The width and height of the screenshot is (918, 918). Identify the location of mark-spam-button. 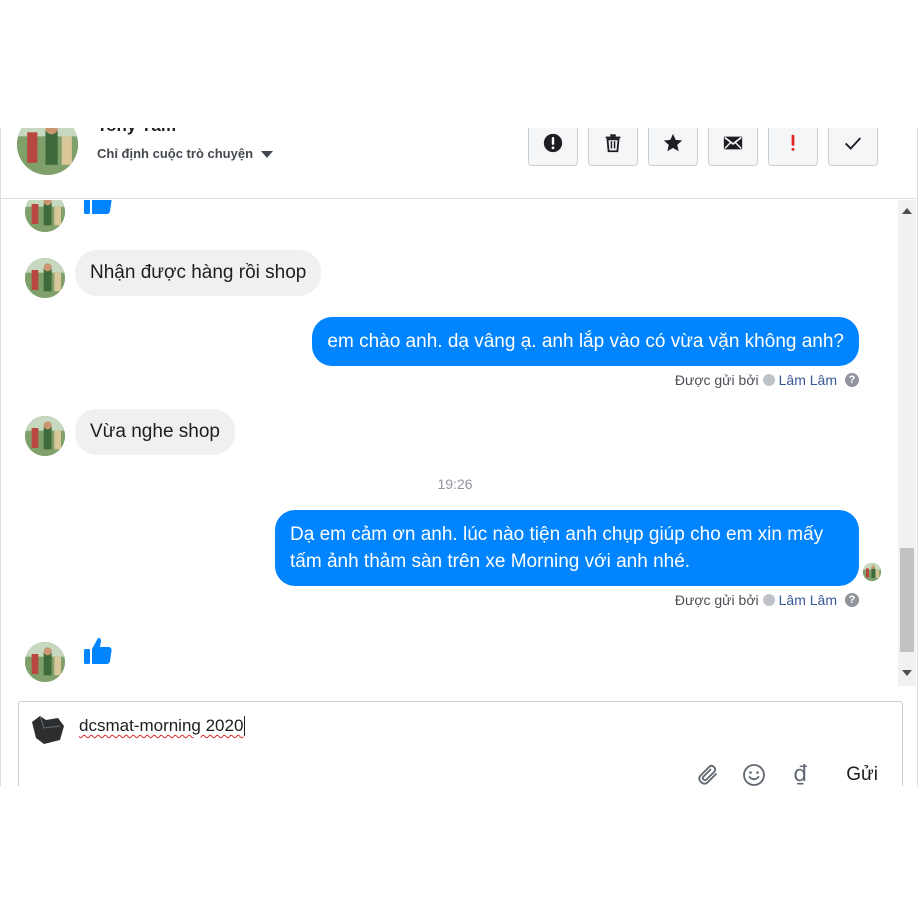
(553, 147).